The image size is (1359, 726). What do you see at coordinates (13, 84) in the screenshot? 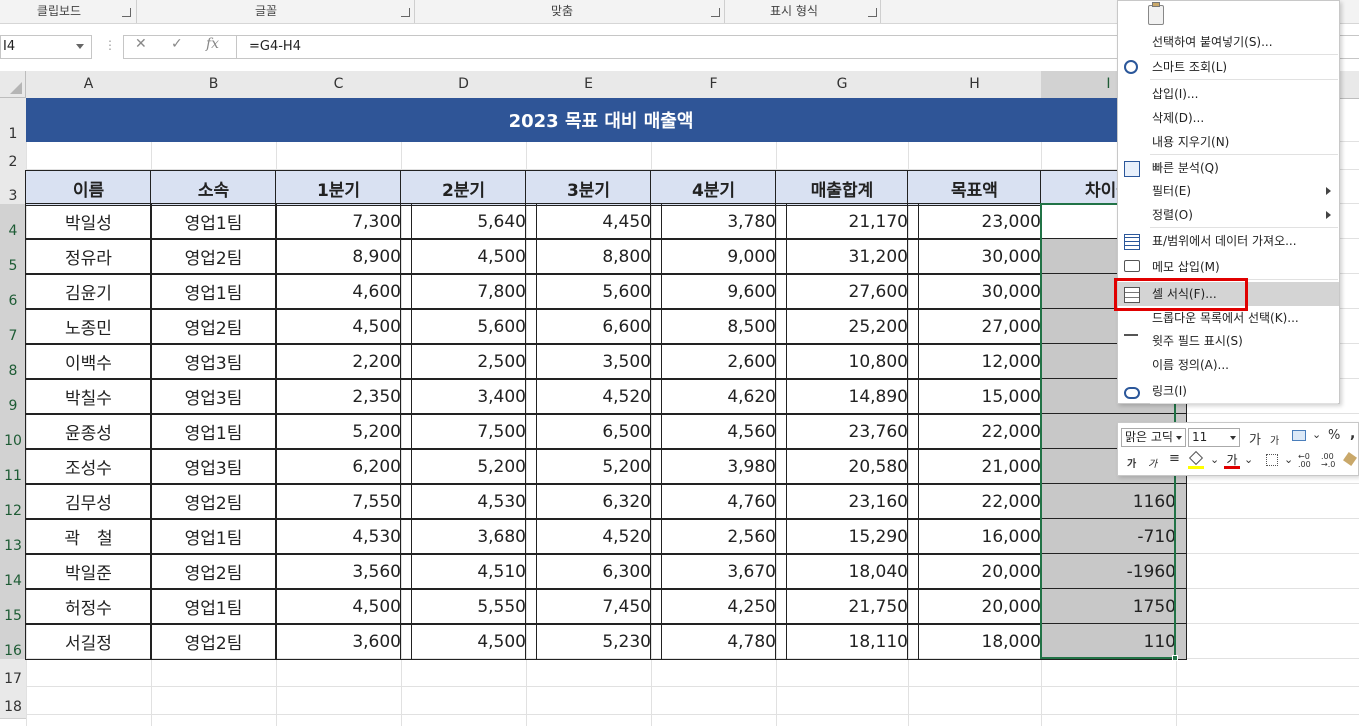
I see `select-all-corner` at bounding box center [13, 84].